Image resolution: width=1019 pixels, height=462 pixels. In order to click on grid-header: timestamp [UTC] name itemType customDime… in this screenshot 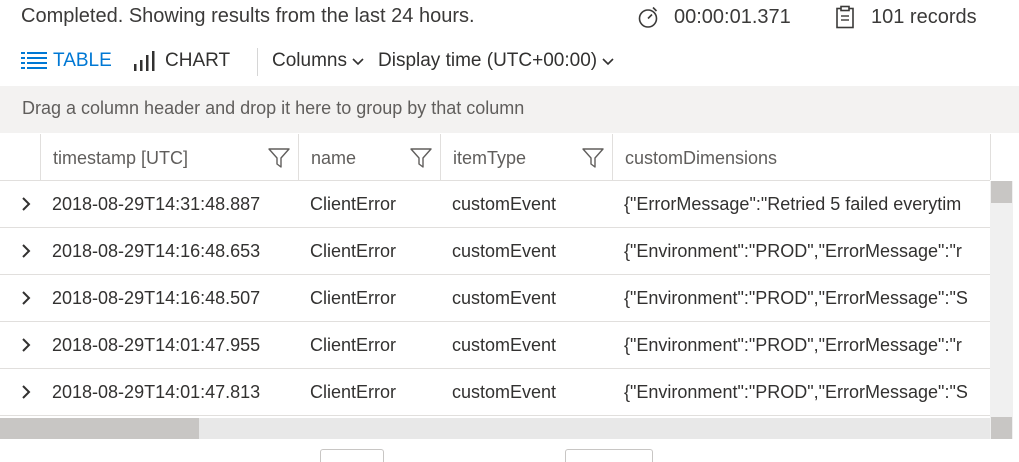, I will do `click(495, 157)`.